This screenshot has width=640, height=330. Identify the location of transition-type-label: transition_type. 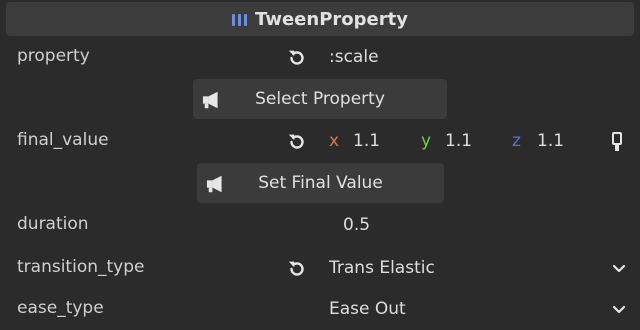
(81, 267).